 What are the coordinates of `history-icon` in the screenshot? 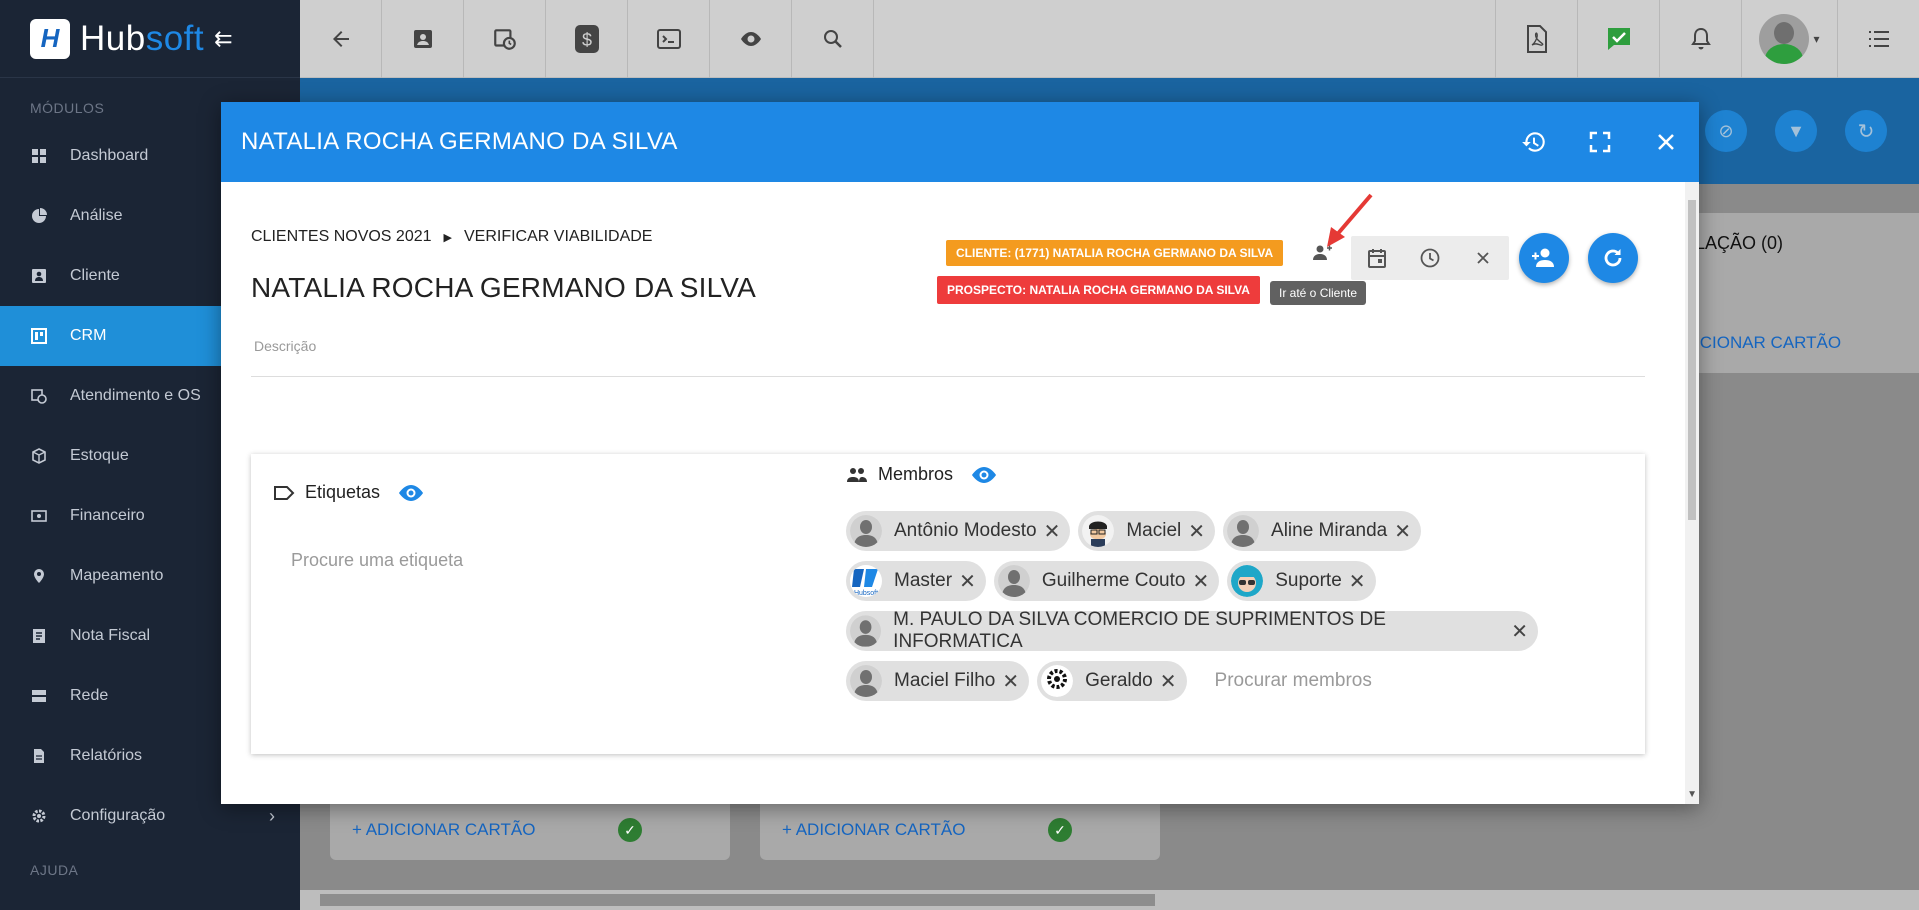 It's located at (1534, 142).